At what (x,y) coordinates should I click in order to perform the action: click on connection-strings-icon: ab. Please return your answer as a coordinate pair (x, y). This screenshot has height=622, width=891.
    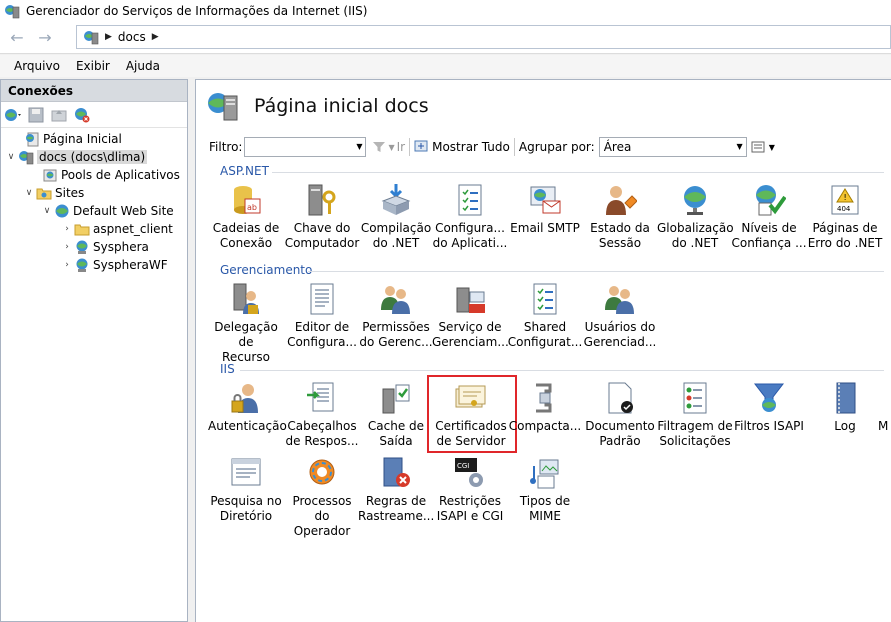
    Looking at the image, I should click on (247, 200).